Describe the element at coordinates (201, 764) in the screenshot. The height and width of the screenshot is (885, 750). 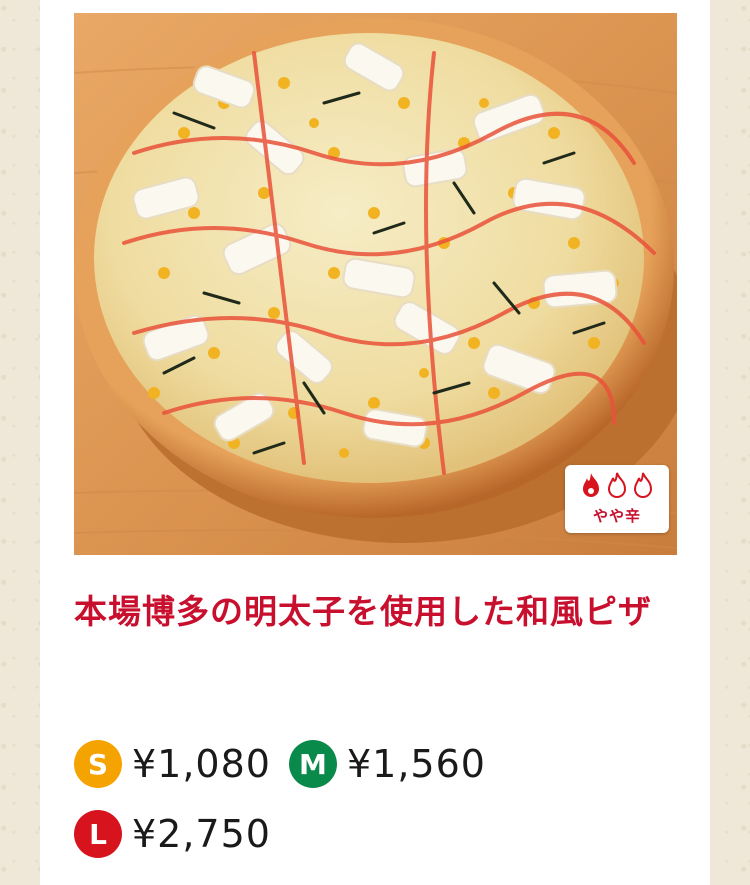
I see `price-s: ¥1,080` at that location.